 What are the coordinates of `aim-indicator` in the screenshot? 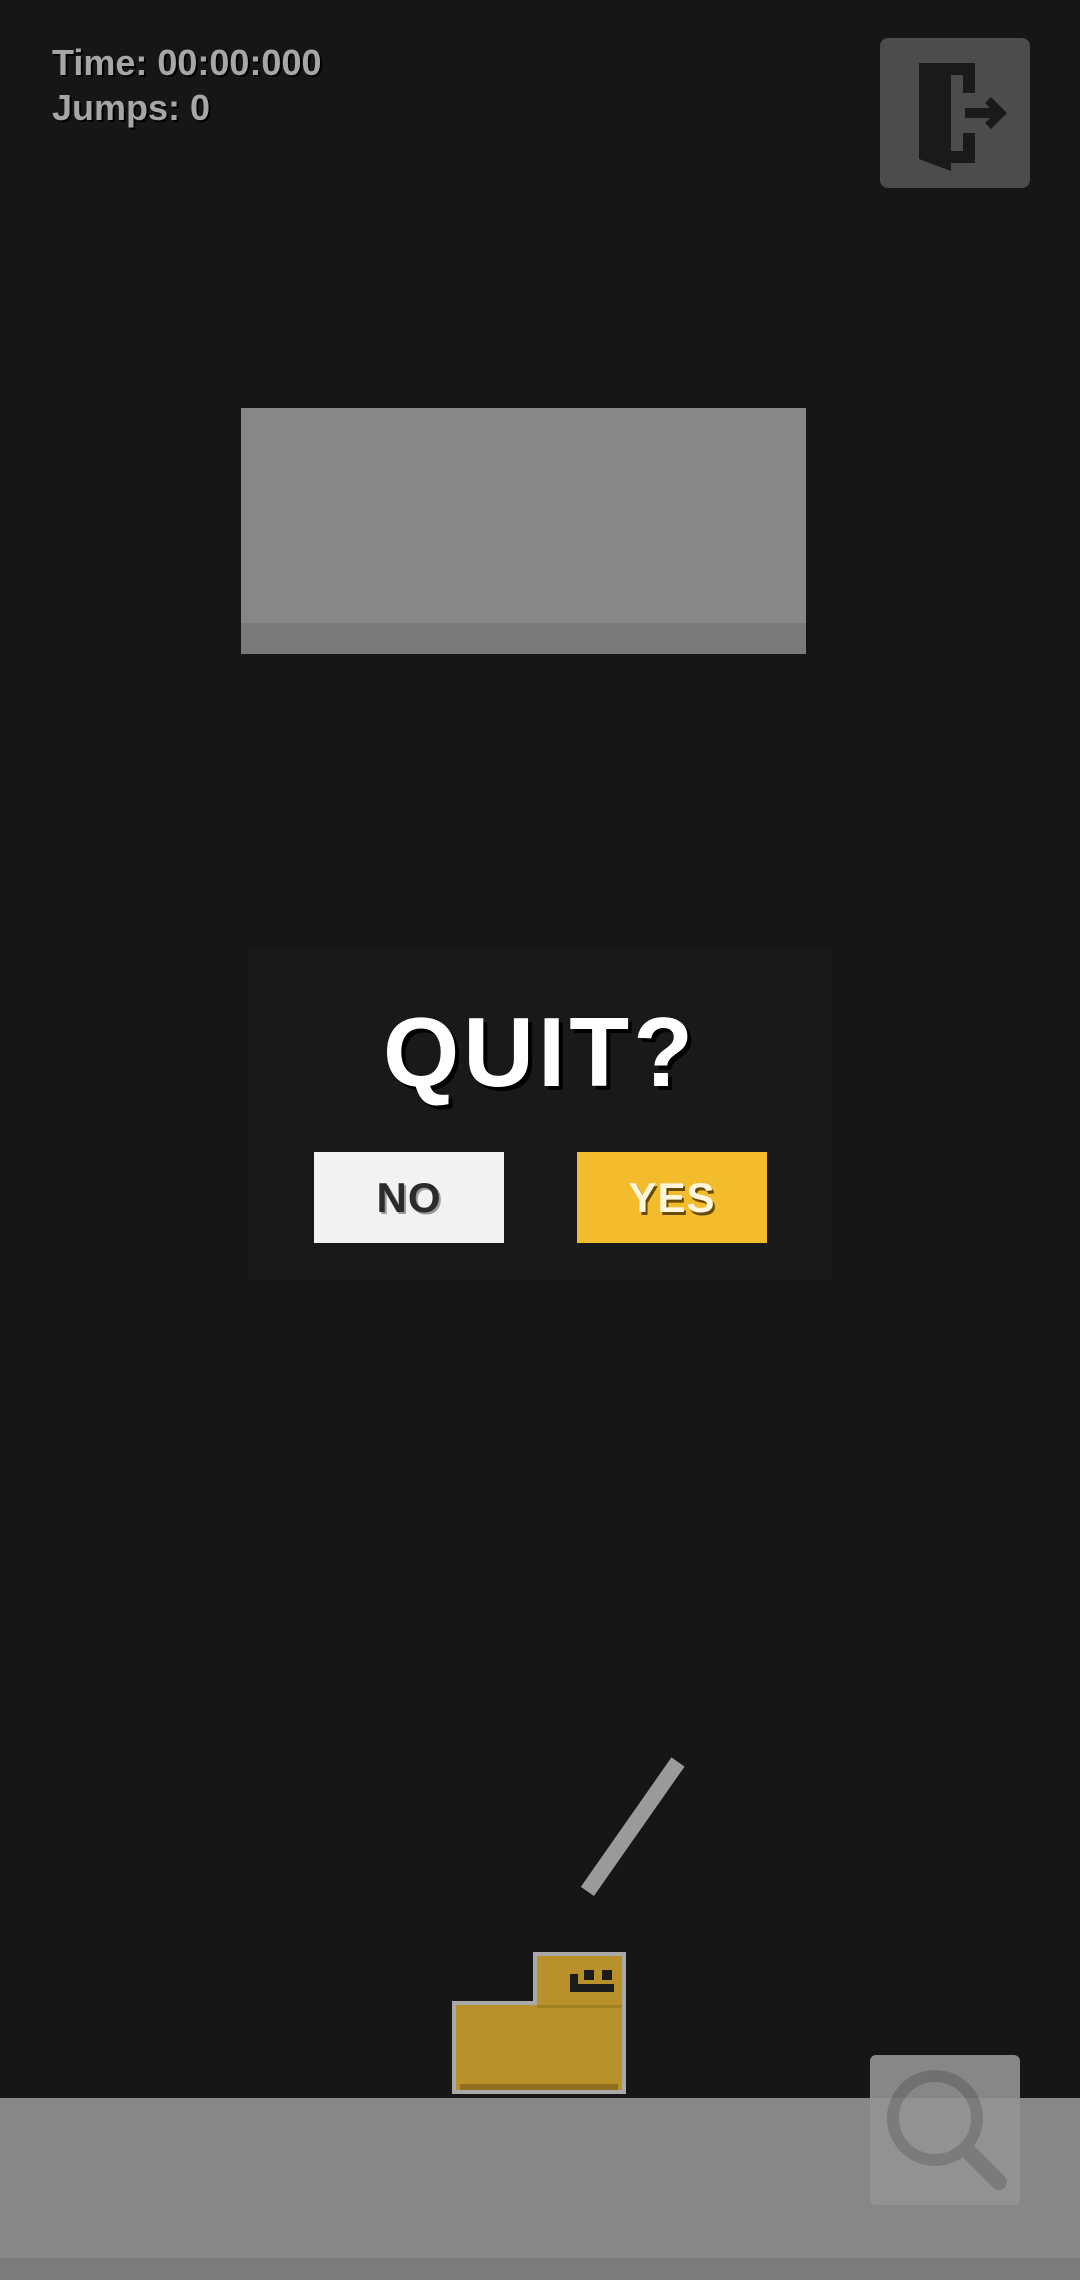 It's located at (632, 1827).